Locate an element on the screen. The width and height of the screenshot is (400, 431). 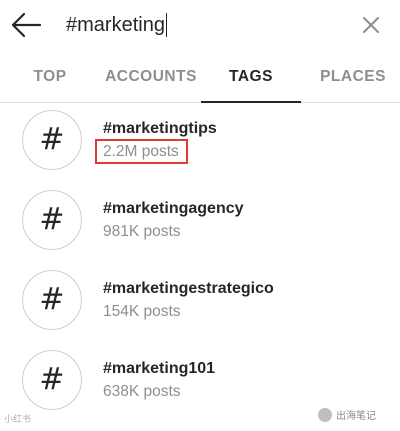
search-query-text: #marketing is located at coordinates (115, 24).